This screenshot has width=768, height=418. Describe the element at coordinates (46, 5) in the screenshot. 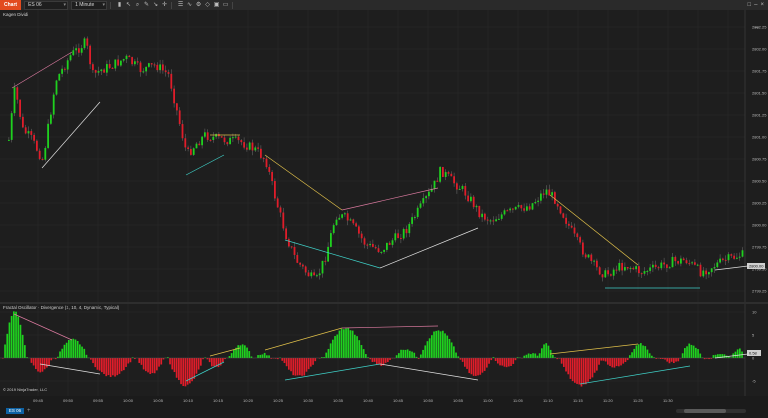

I see `instrument-selector: ES 06 ▾` at that location.